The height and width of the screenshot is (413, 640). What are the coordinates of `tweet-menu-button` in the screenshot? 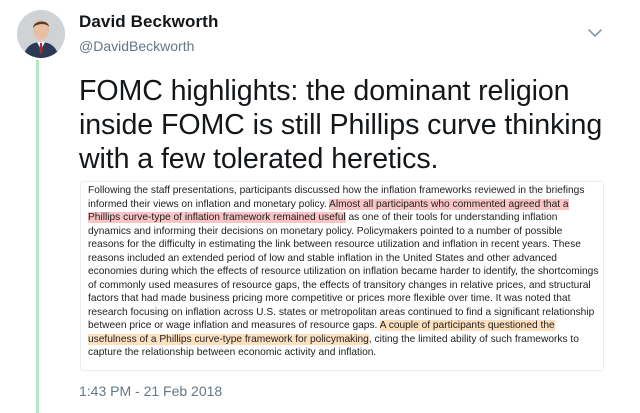 It's located at (595, 33).